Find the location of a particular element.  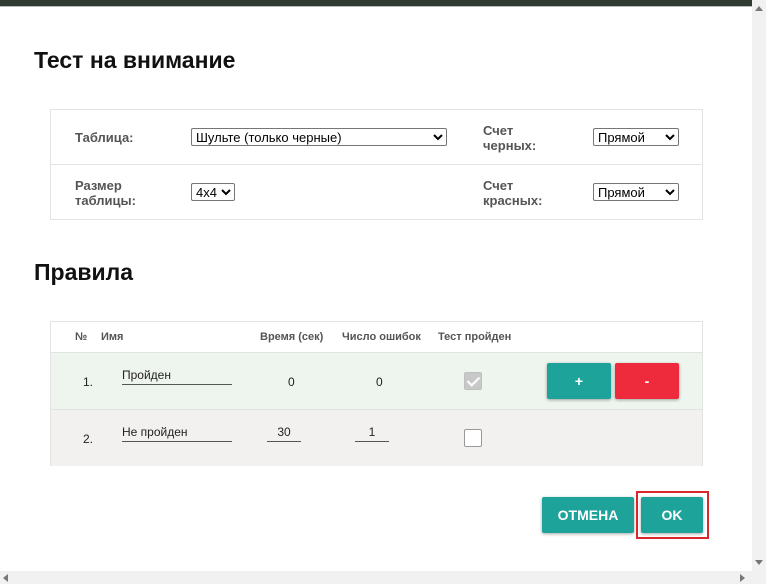

horizontal-scrollbar is located at coordinates (376, 577).